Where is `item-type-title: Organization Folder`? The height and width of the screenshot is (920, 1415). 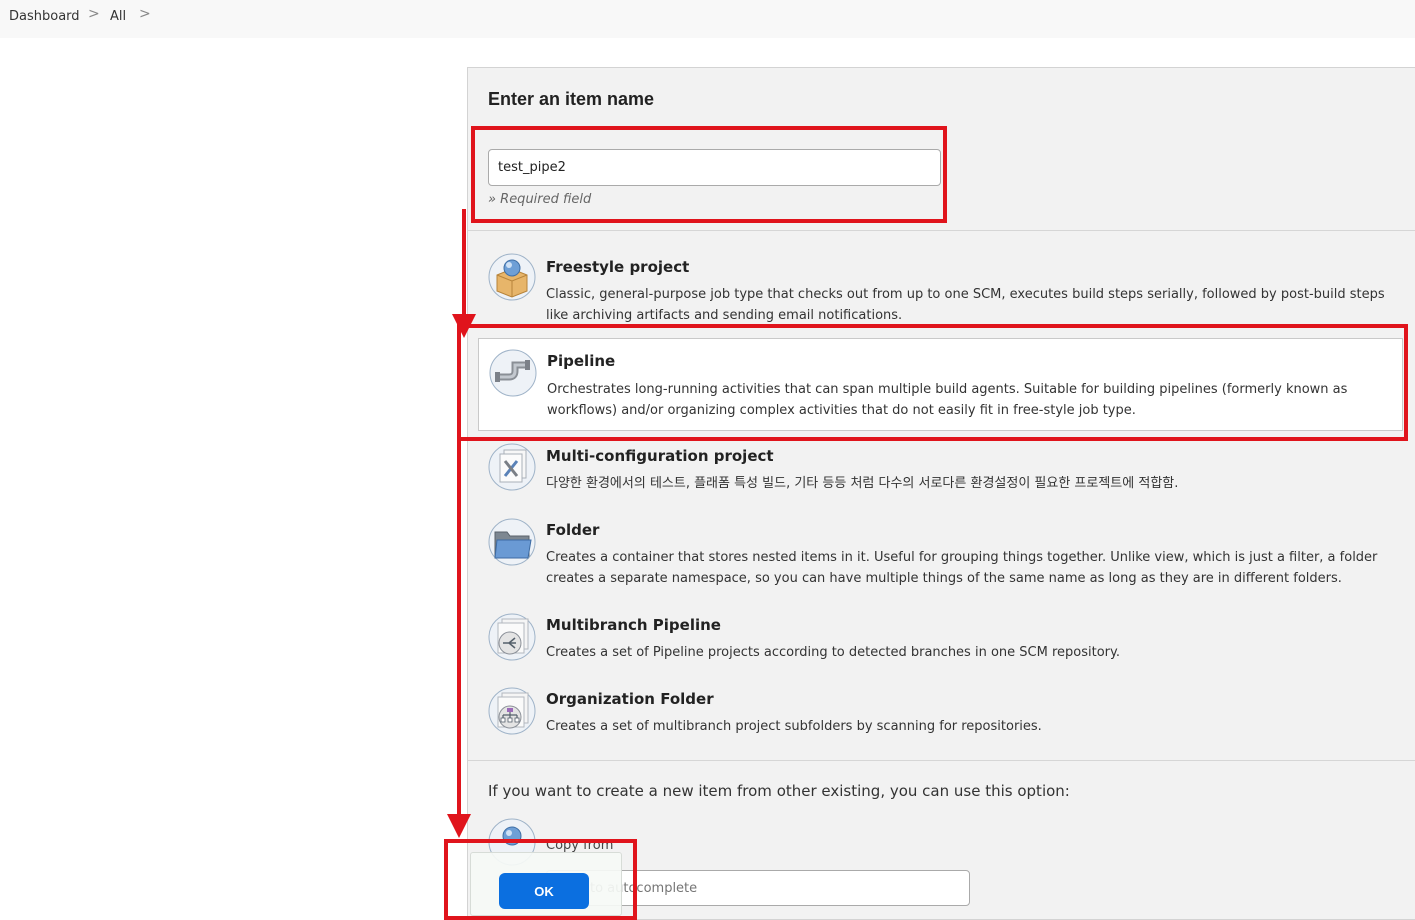 item-type-title: Organization Folder is located at coordinates (630, 699).